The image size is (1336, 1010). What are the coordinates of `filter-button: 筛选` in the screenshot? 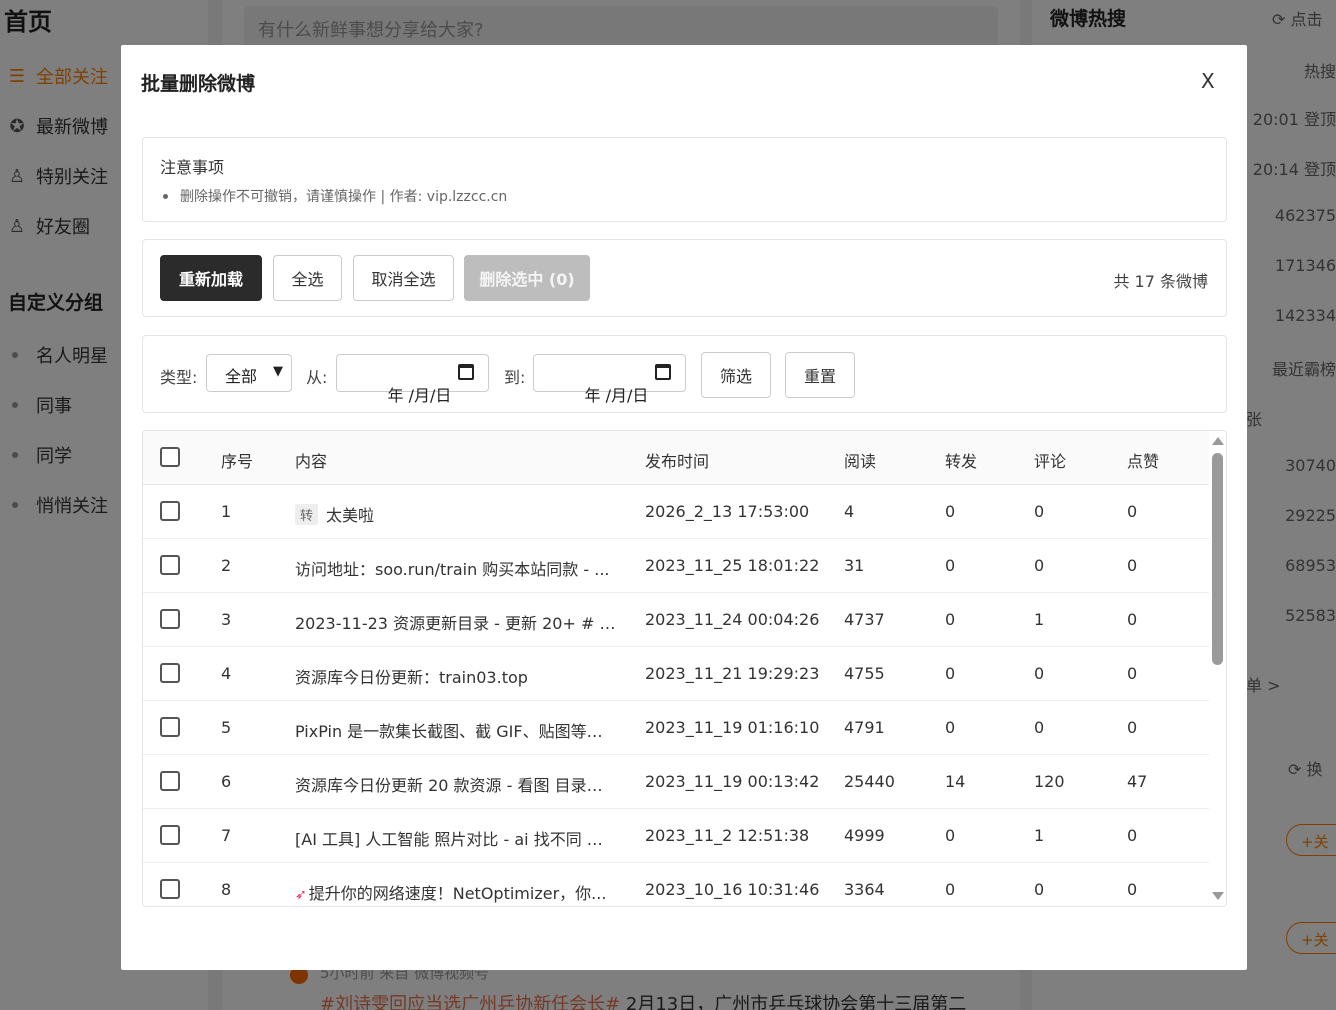 It's located at (736, 375).